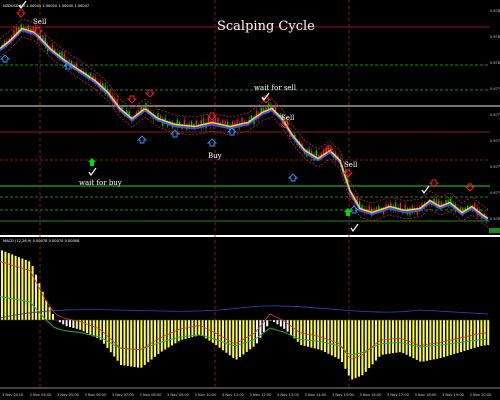  I want to click on time-scale-label: 3 Nov 12:00, so click(261, 395).